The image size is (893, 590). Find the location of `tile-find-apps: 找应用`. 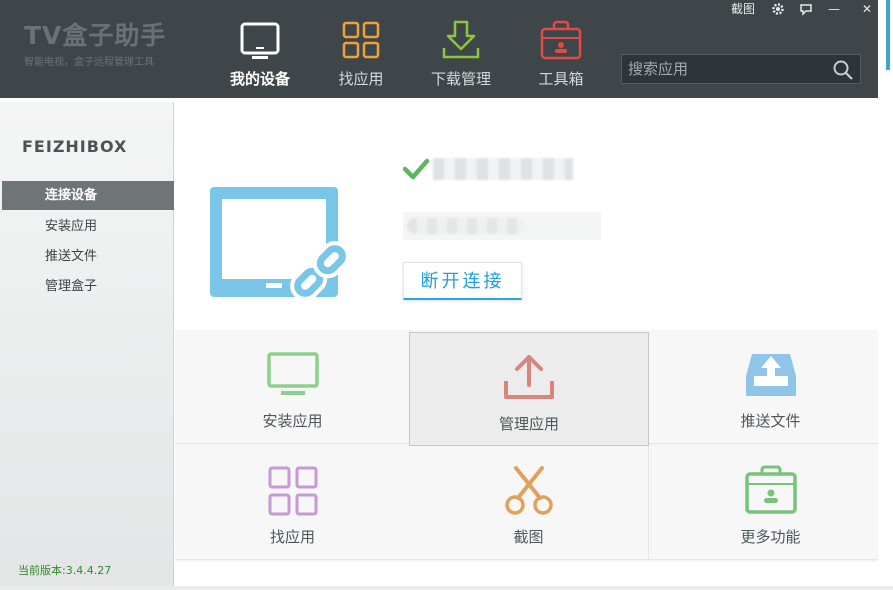

tile-find-apps: 找应用 is located at coordinates (293, 503).